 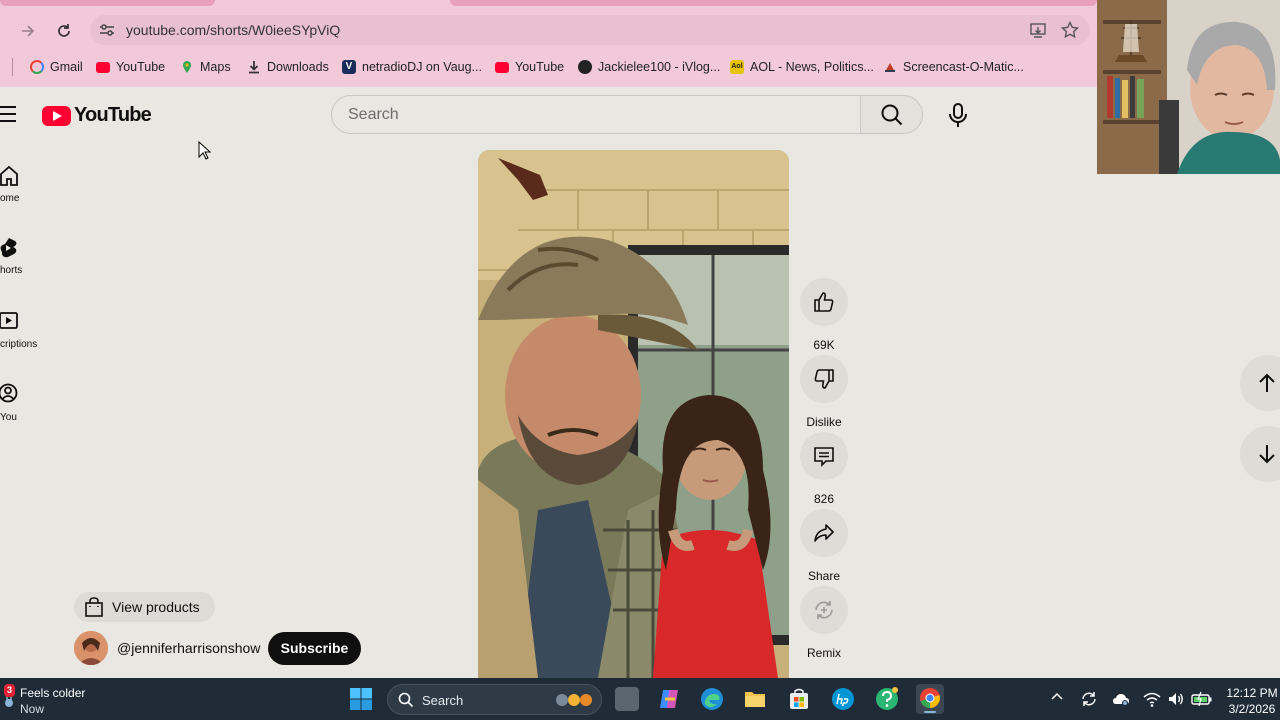 What do you see at coordinates (1121, 700) in the screenshot?
I see `cloud-icon` at bounding box center [1121, 700].